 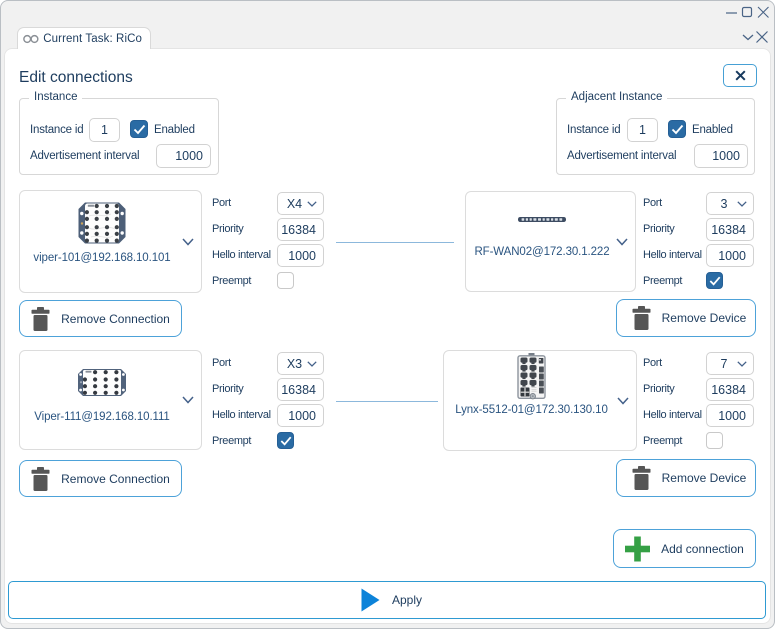 What do you see at coordinates (104, 130) in the screenshot?
I see `instance-id-input` at bounding box center [104, 130].